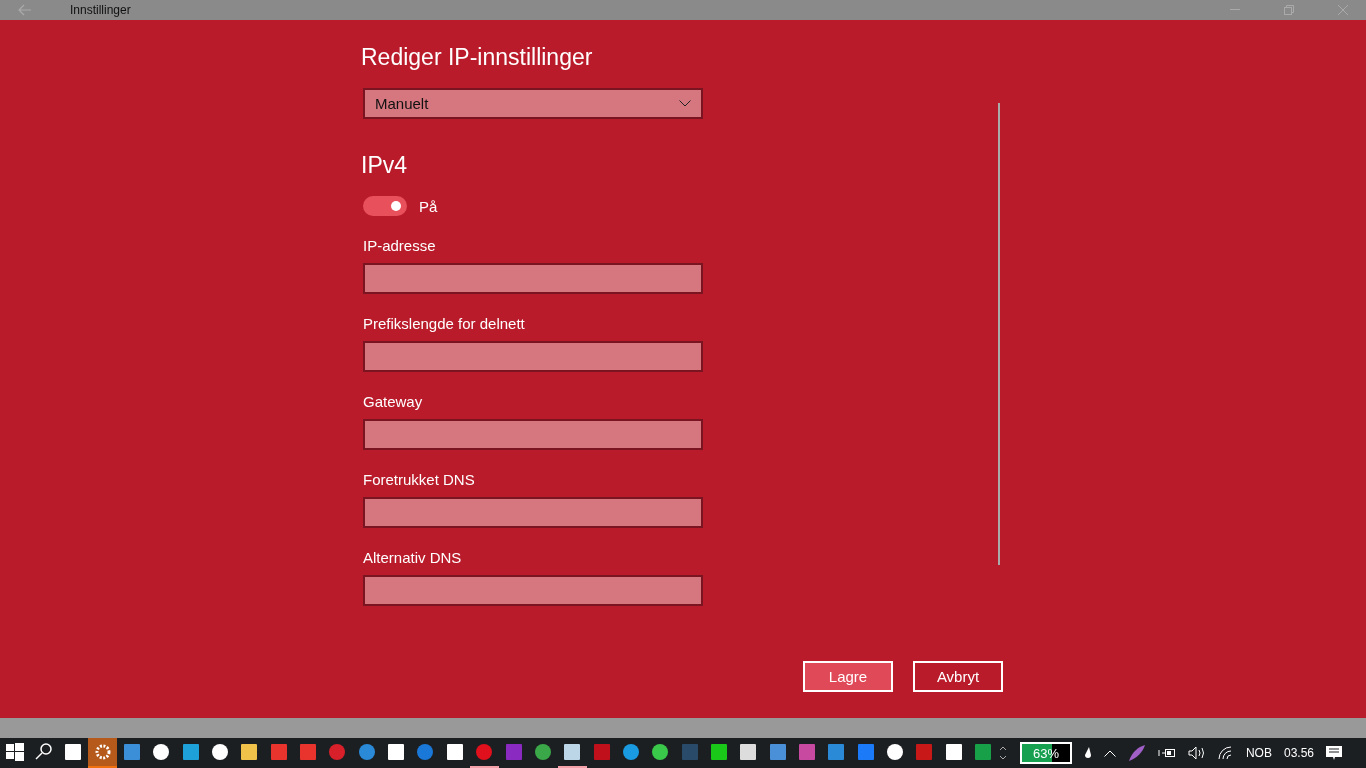 The image size is (1366, 768). What do you see at coordinates (1109, 753) in the screenshot?
I see `chevron-up-icon` at bounding box center [1109, 753].